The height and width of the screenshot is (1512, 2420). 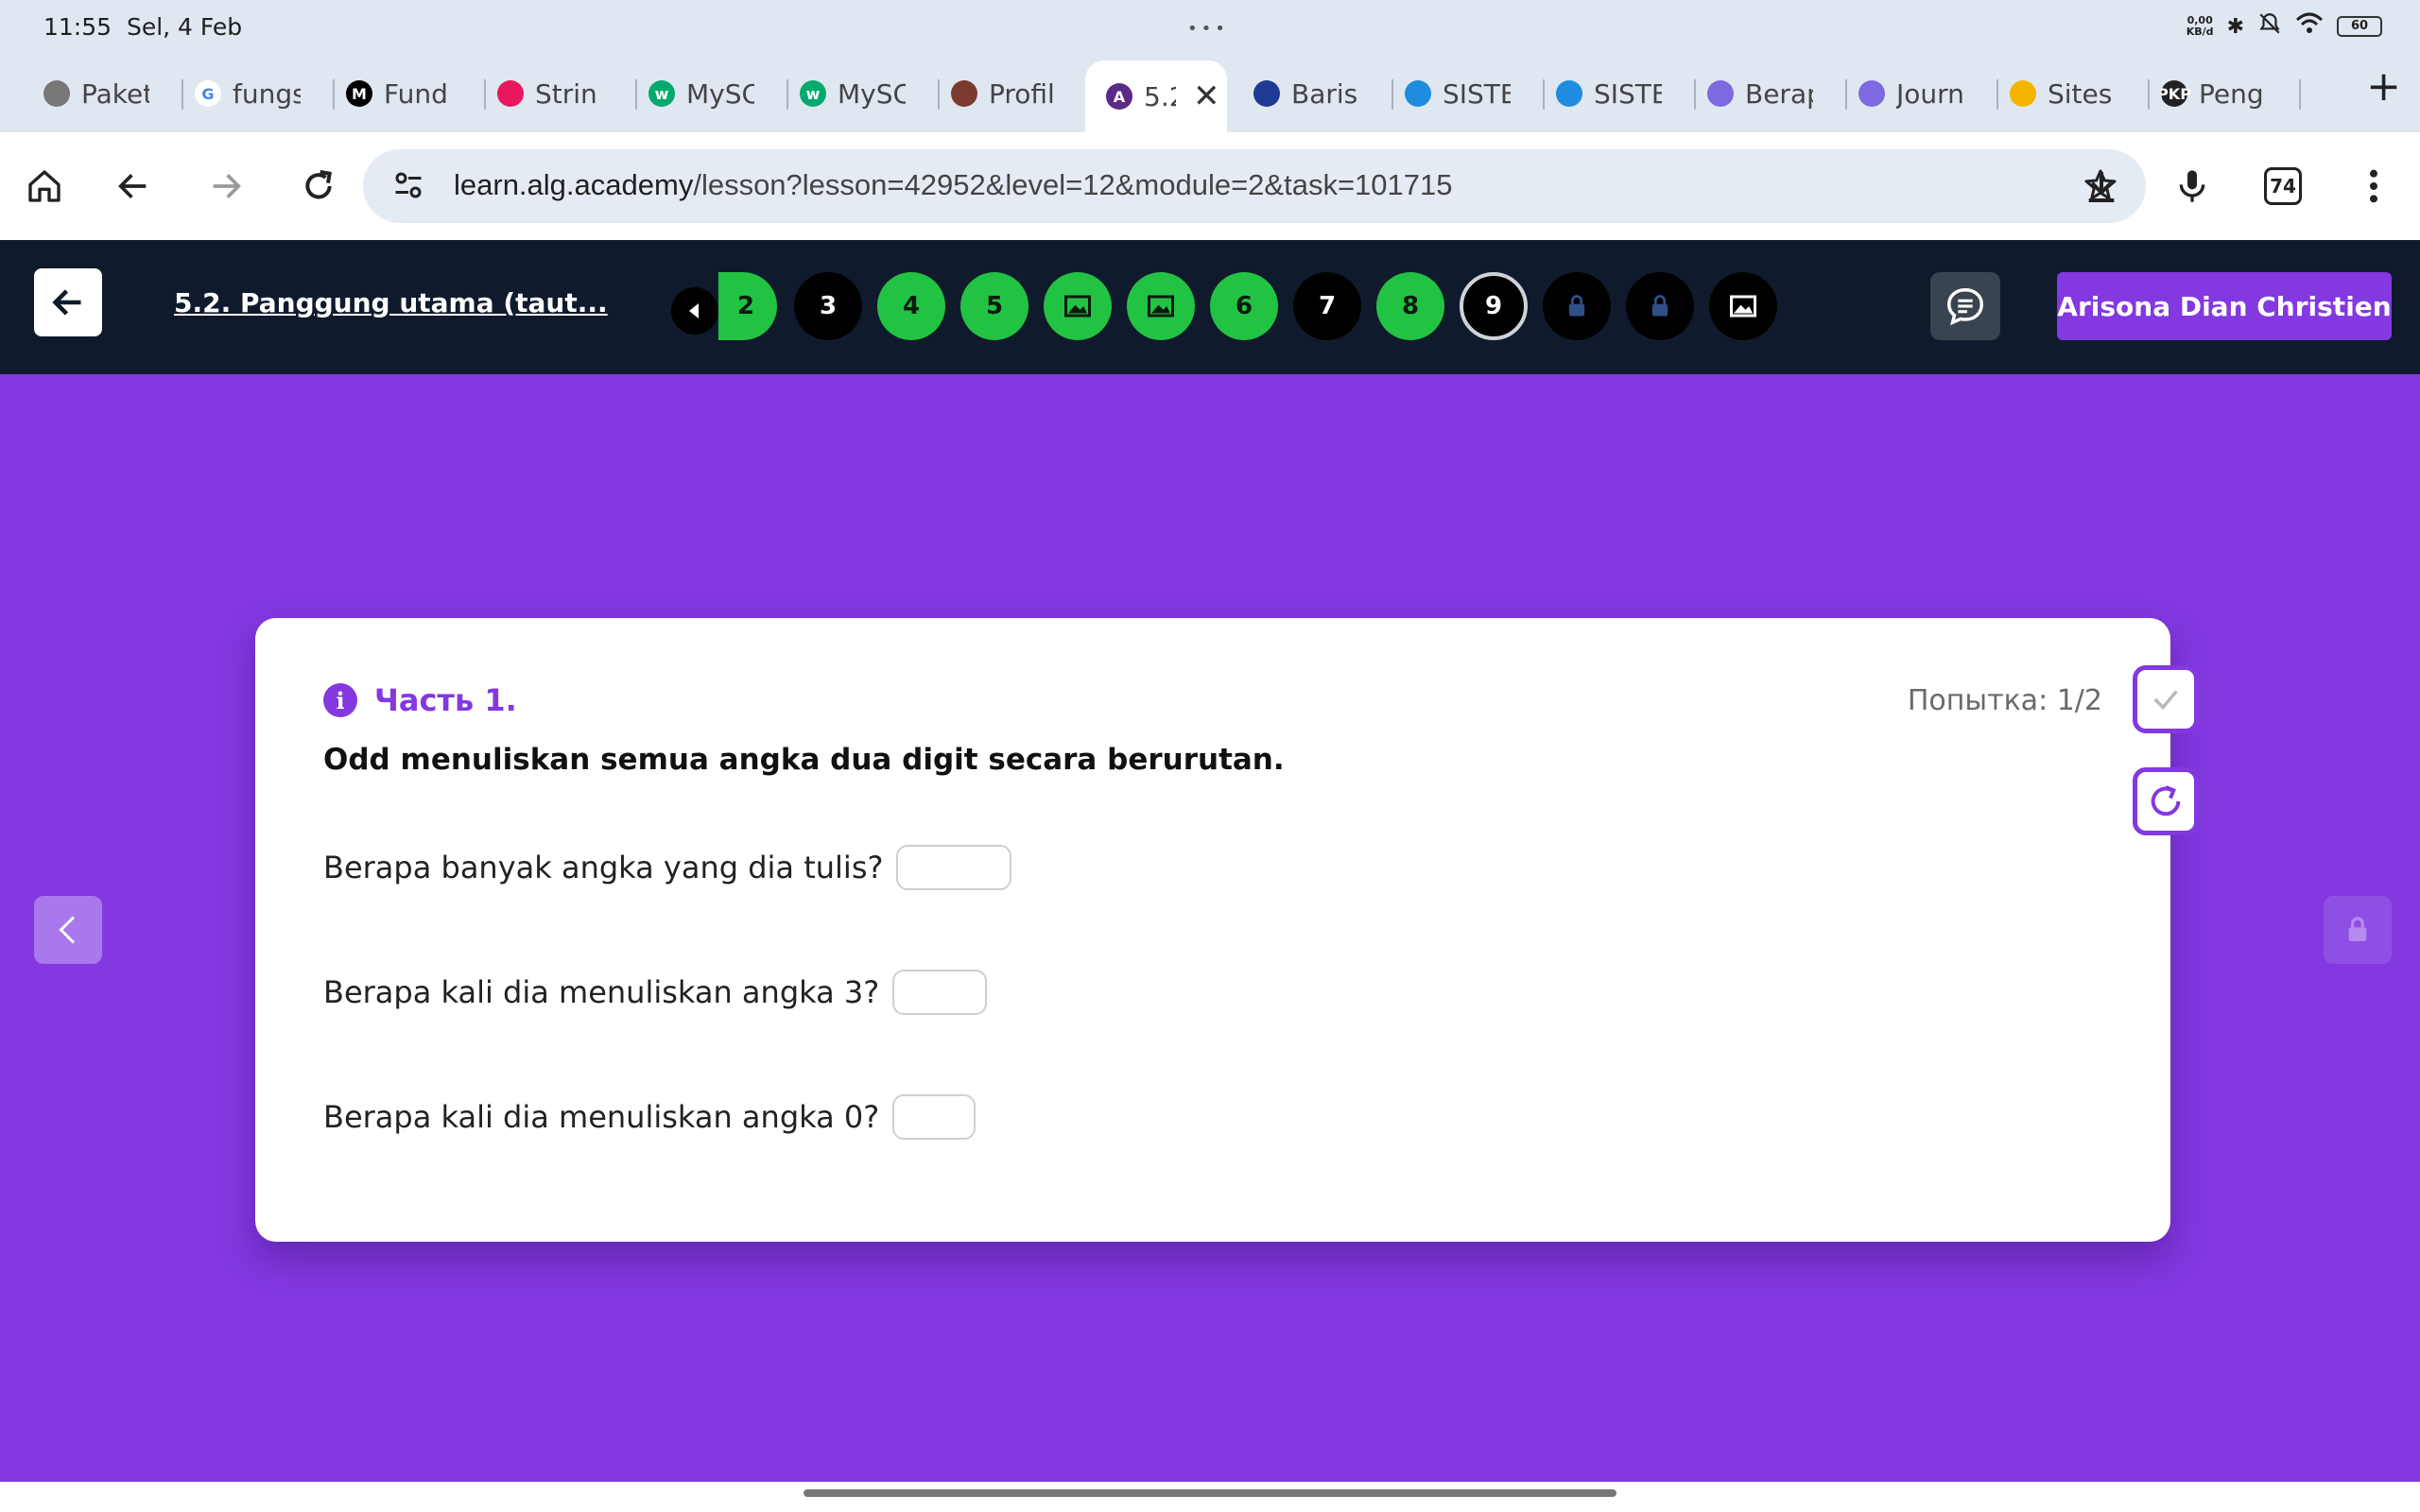 What do you see at coordinates (1930, 93) in the screenshot?
I see `tab-label: Journ` at bounding box center [1930, 93].